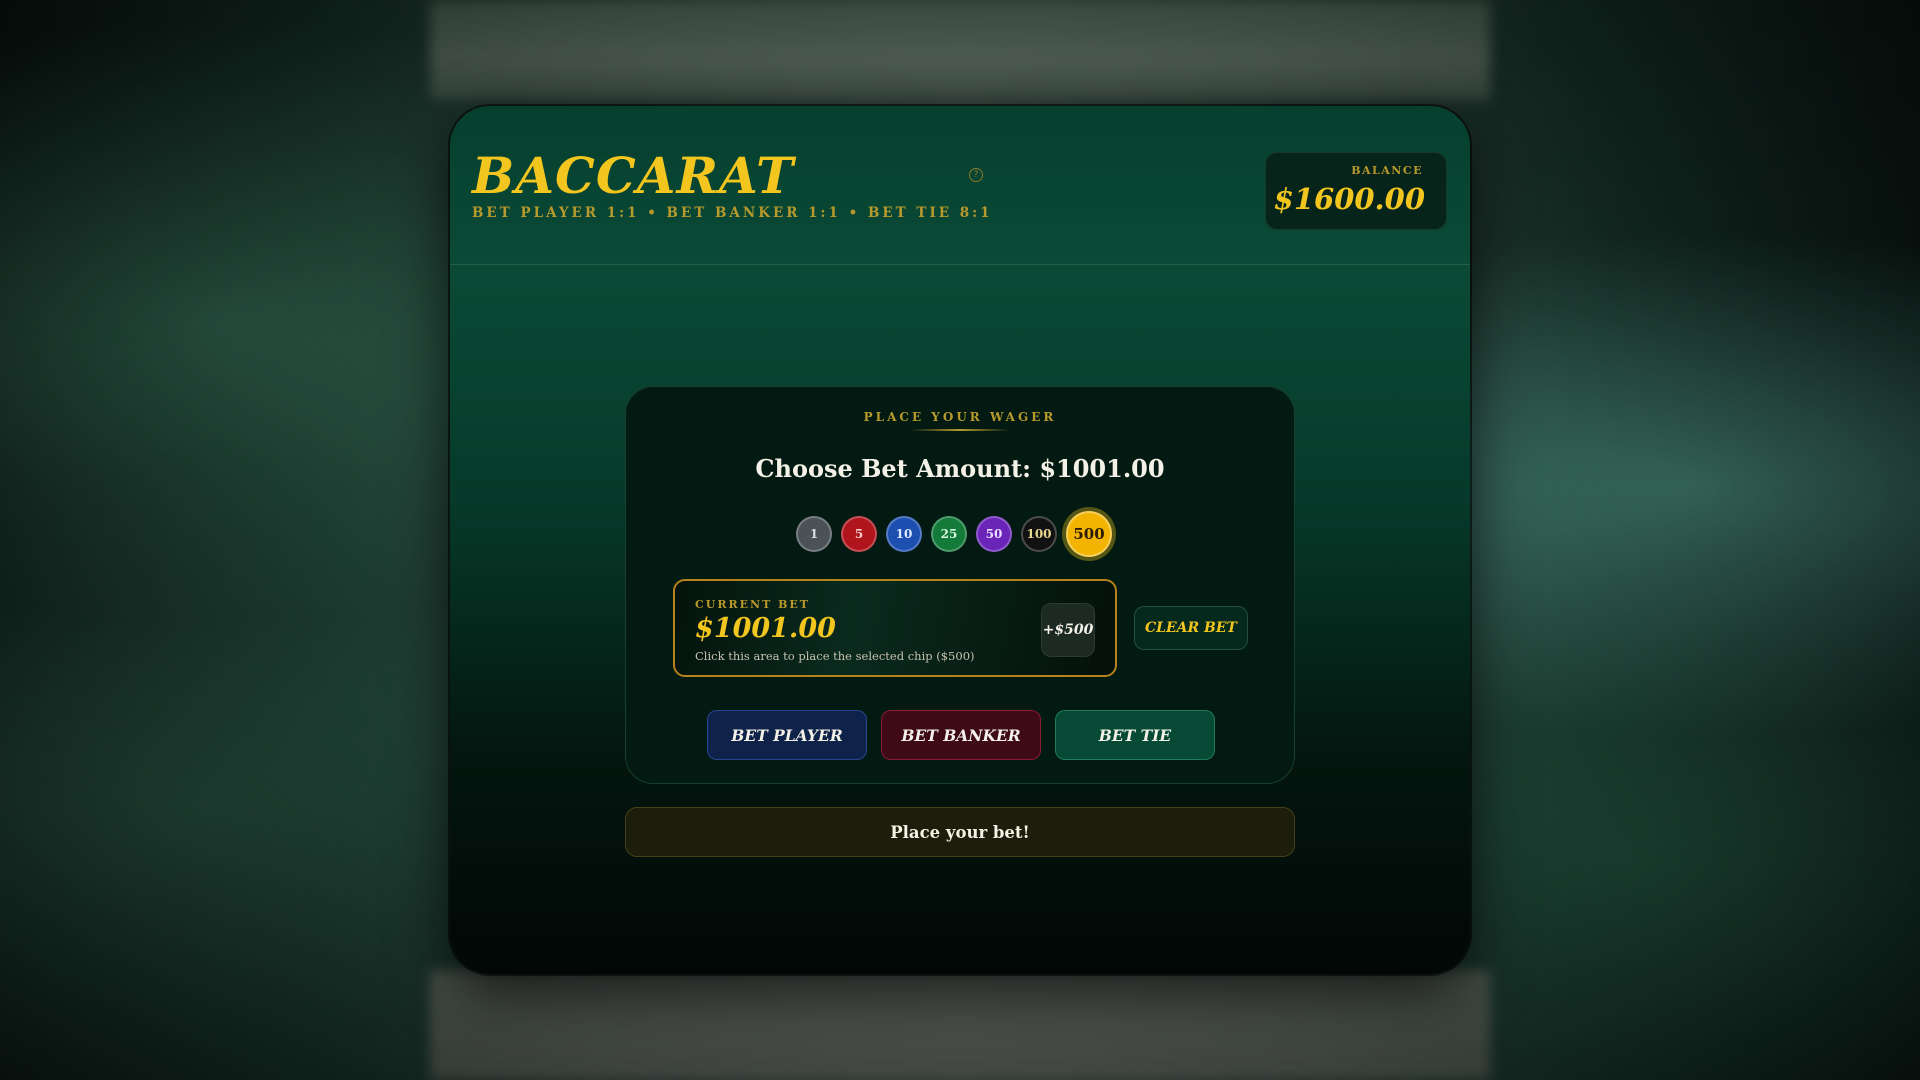 Image resolution: width=1920 pixels, height=1080 pixels. Describe the element at coordinates (976, 175) in the screenshot. I see `question-circle-icon: ?` at that location.